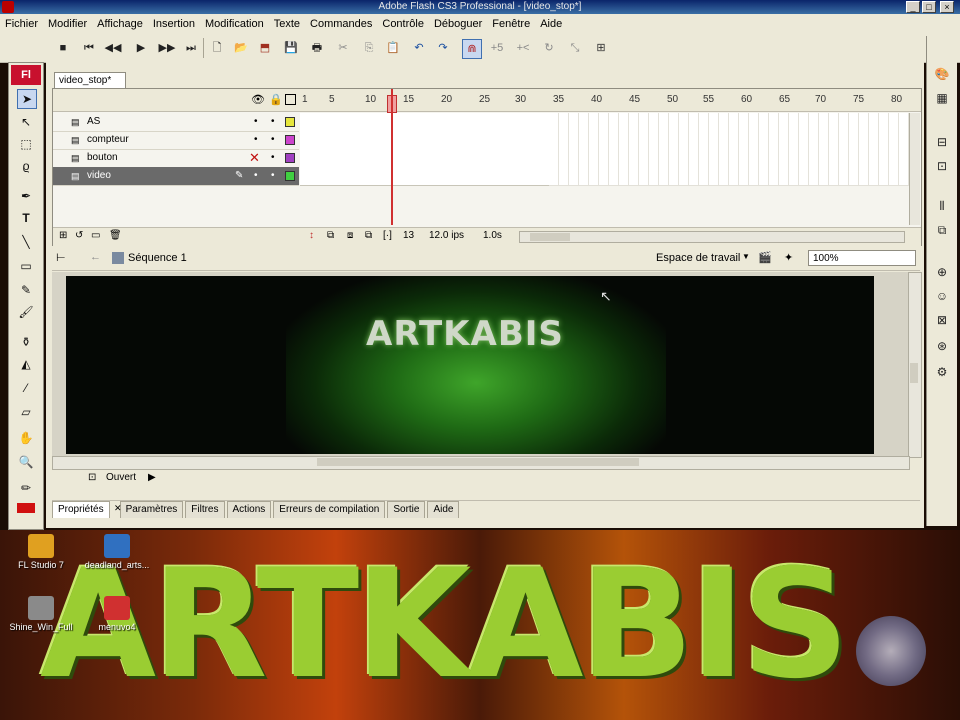  I want to click on edit-scene-icon: 🎬, so click(765, 257).